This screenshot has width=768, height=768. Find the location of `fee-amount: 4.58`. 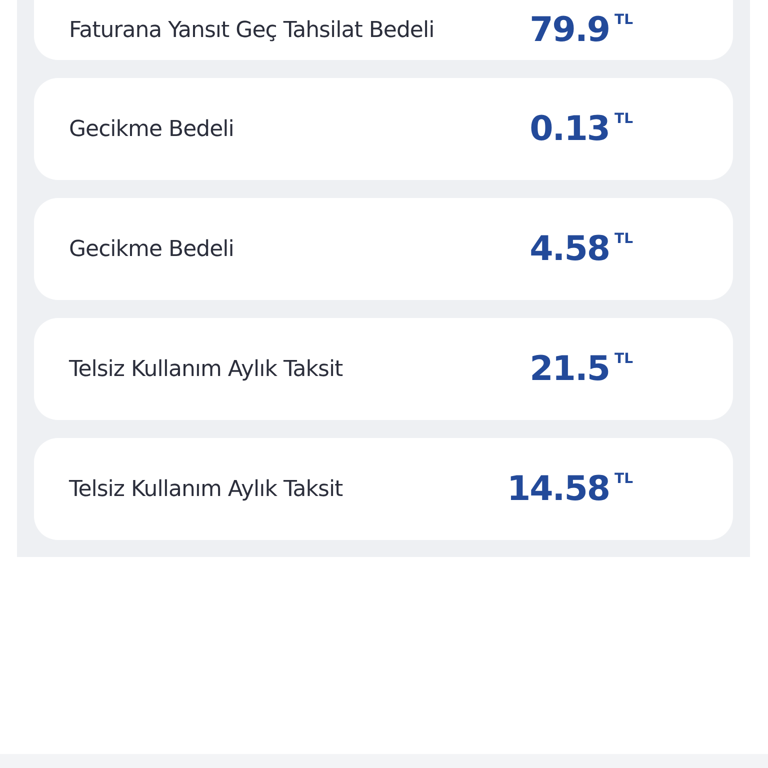

fee-amount: 4.58 is located at coordinates (570, 249).